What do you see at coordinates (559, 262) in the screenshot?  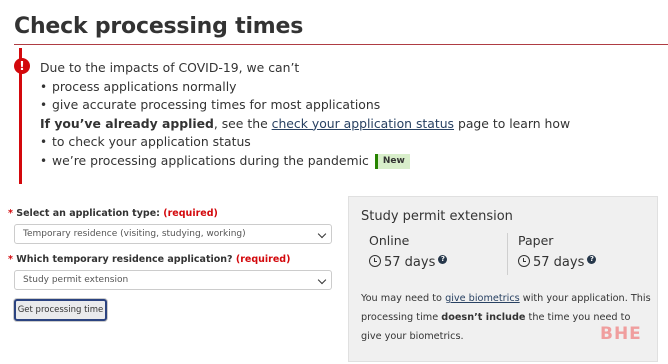 I see `paper-value: 57 days` at bounding box center [559, 262].